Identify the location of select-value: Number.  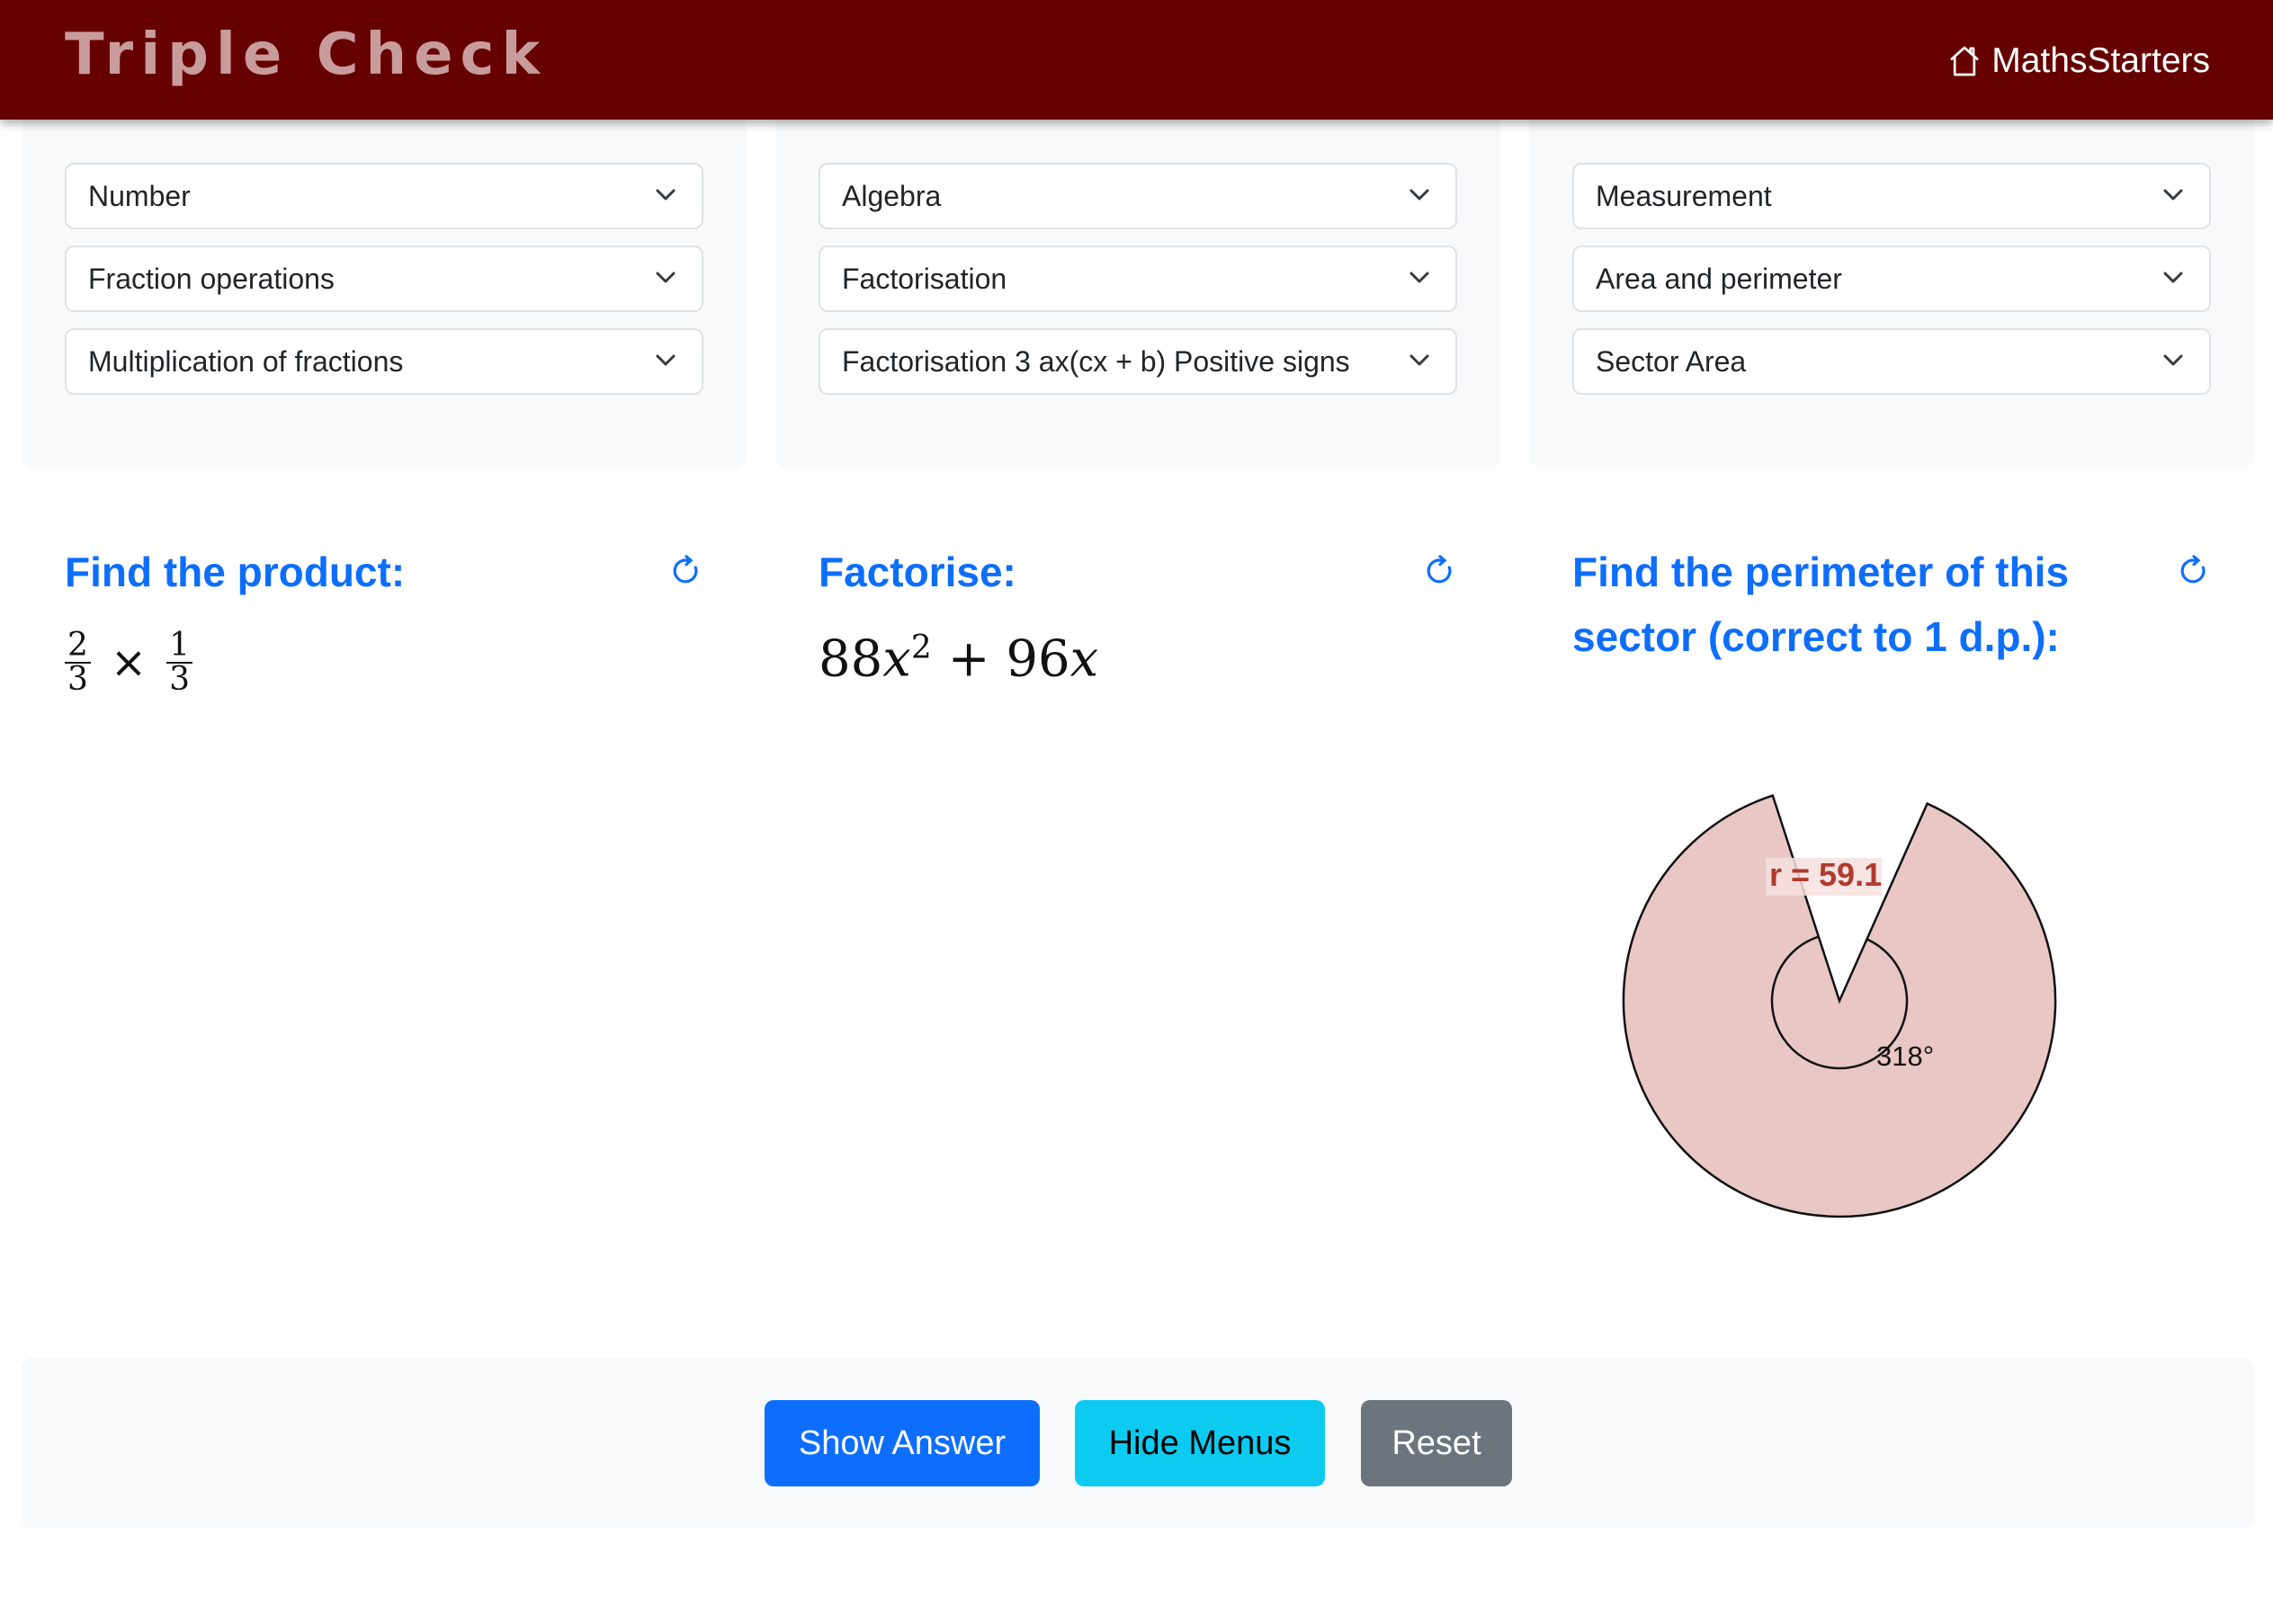
(139, 195).